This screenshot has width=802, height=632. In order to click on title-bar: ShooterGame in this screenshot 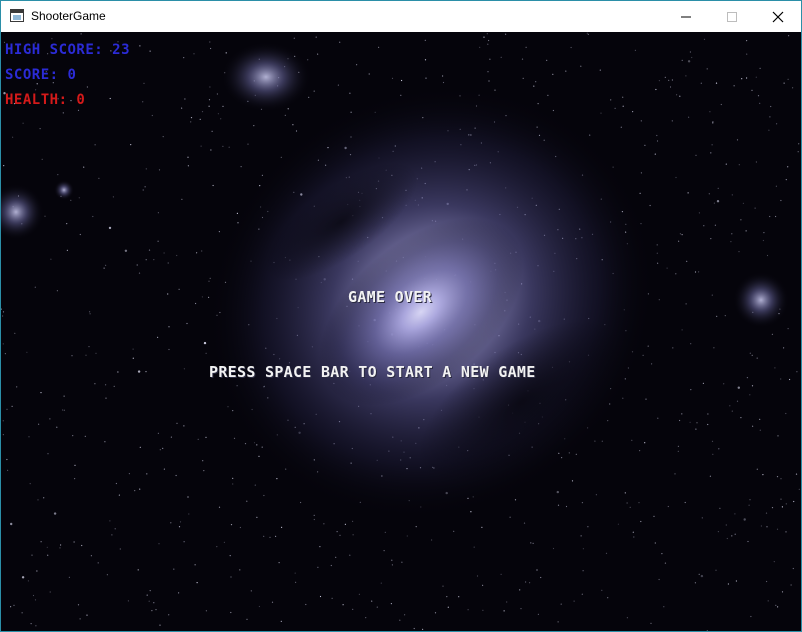, I will do `click(401, 16)`.